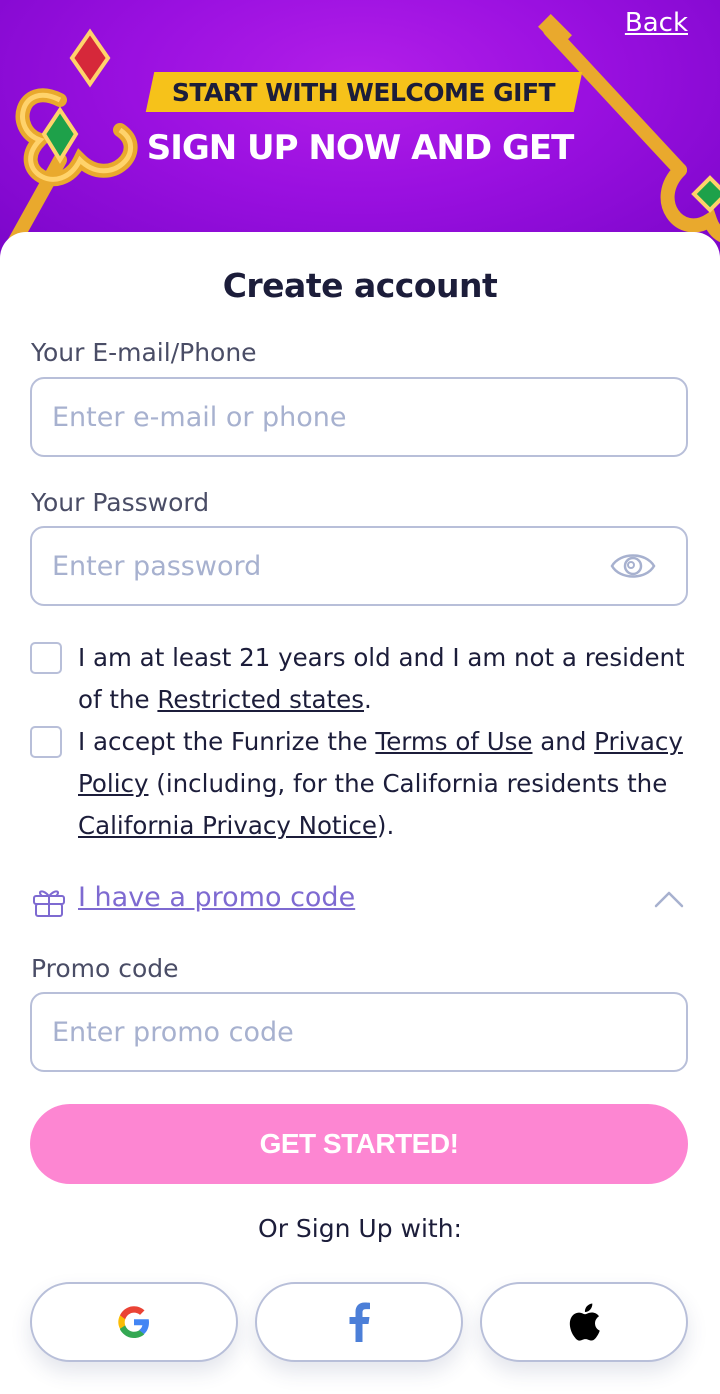  What do you see at coordinates (359, 901) in the screenshot?
I see `promo-code-toggle: I have a promo code` at bounding box center [359, 901].